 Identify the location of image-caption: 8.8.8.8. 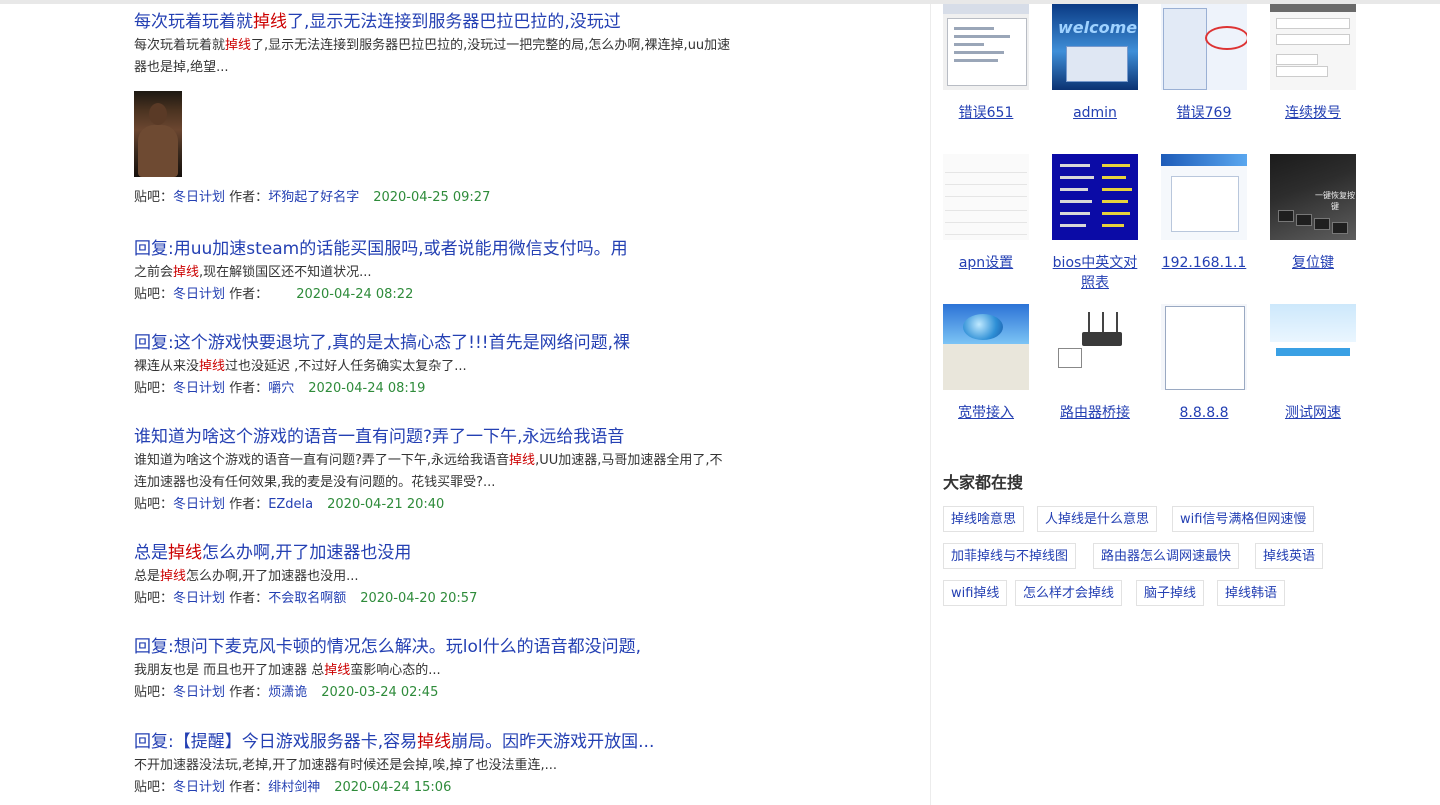
(1204, 413).